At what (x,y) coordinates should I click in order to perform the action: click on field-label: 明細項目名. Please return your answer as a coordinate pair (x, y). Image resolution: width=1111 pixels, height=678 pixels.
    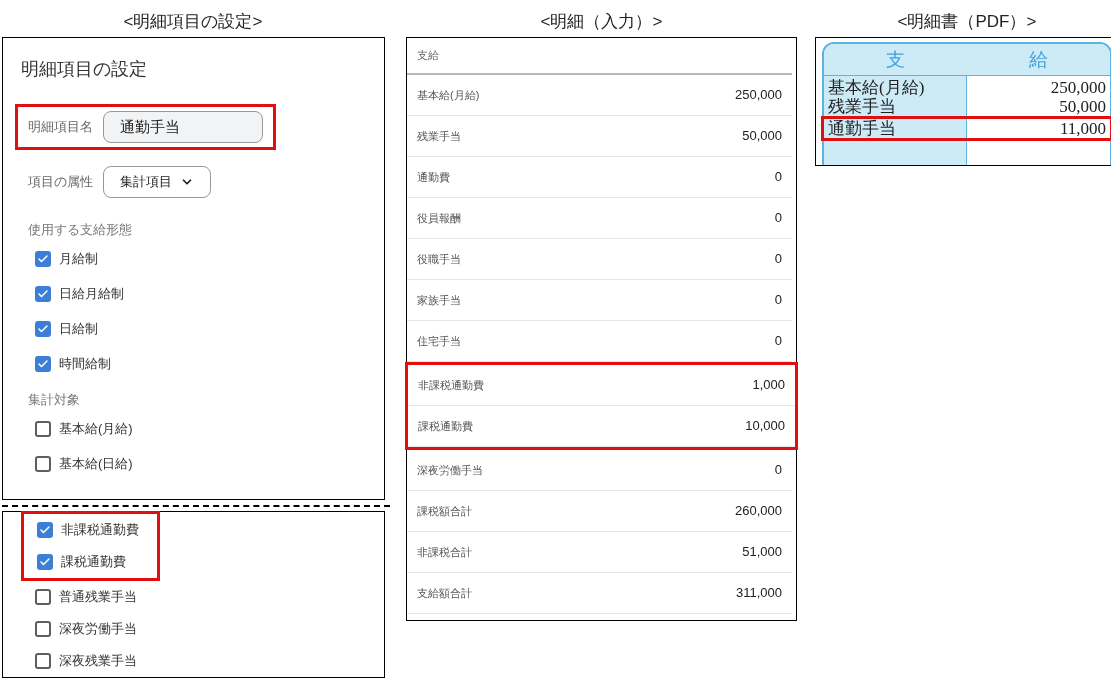
    Looking at the image, I should click on (60, 127).